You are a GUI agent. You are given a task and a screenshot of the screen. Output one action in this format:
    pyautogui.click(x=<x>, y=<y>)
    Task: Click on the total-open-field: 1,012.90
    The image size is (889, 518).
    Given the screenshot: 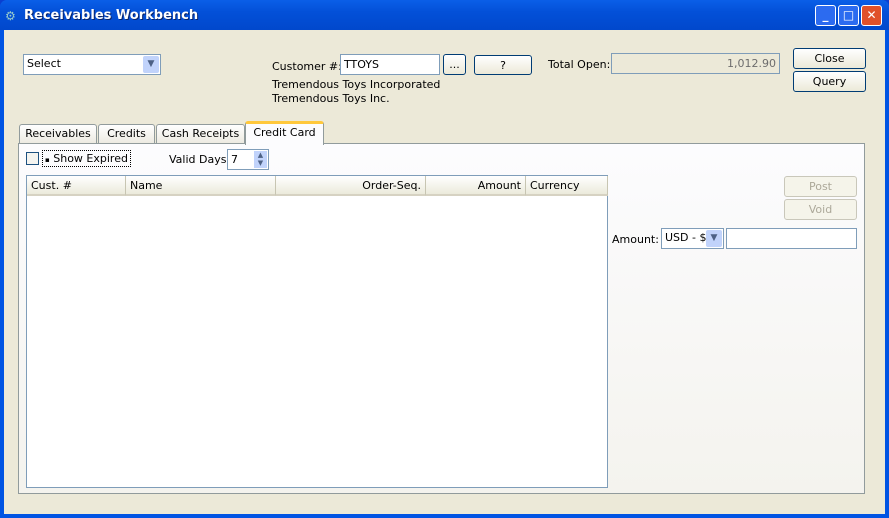 What is the action you would take?
    pyautogui.click(x=695, y=63)
    